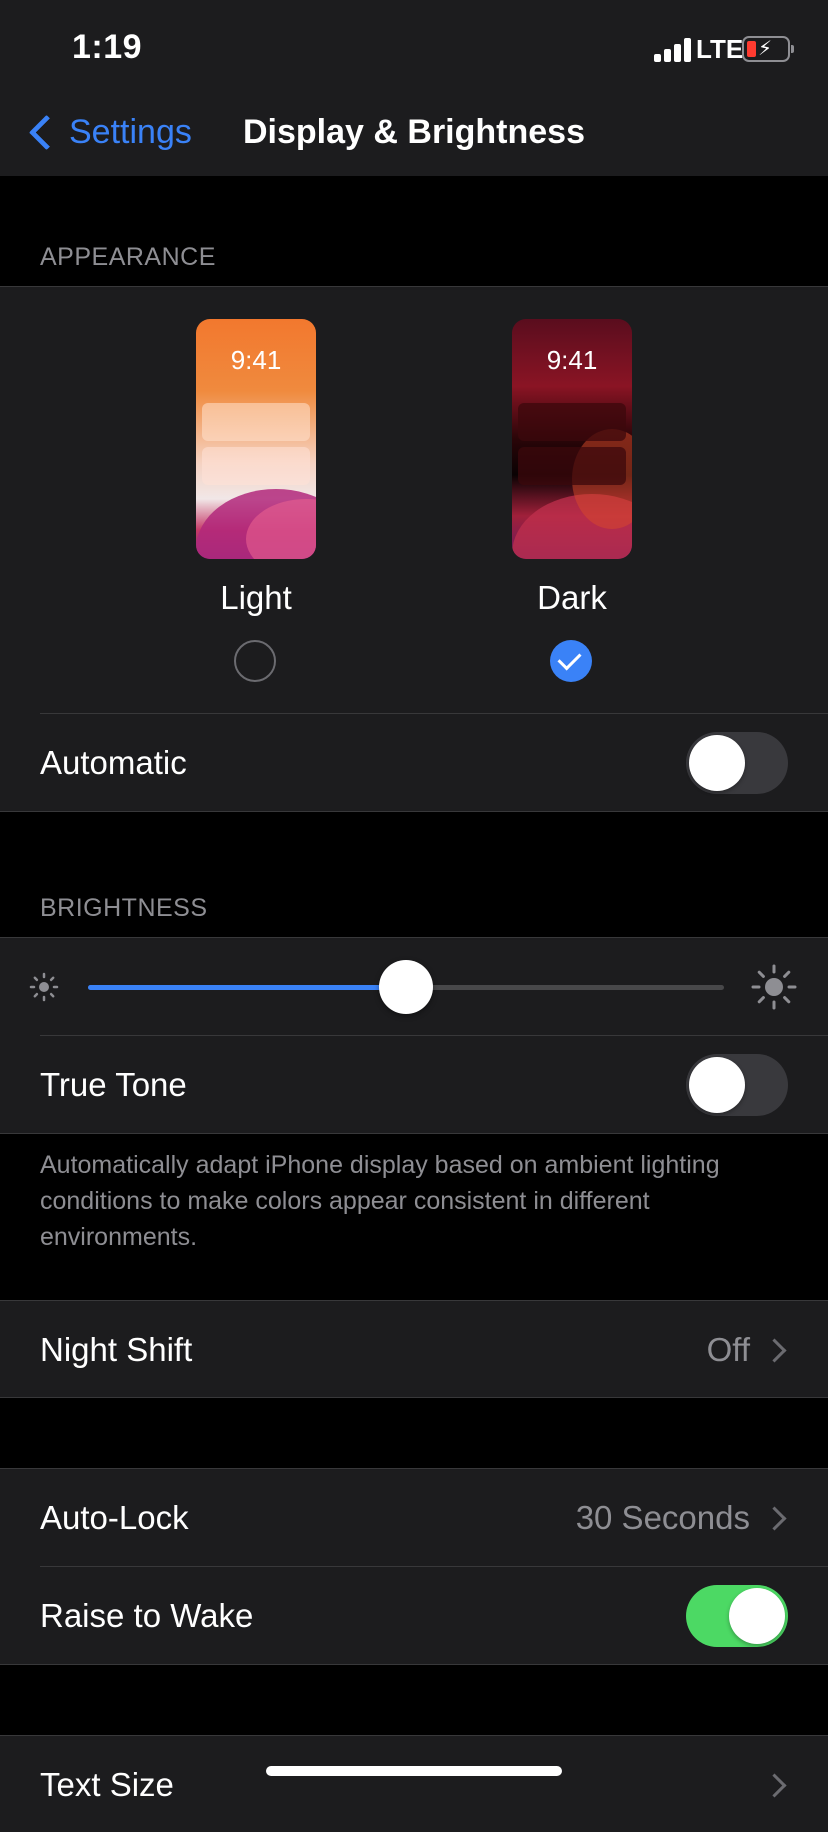 The image size is (828, 1832). I want to click on appearance-section-header: APPEARANCE, so click(128, 257).